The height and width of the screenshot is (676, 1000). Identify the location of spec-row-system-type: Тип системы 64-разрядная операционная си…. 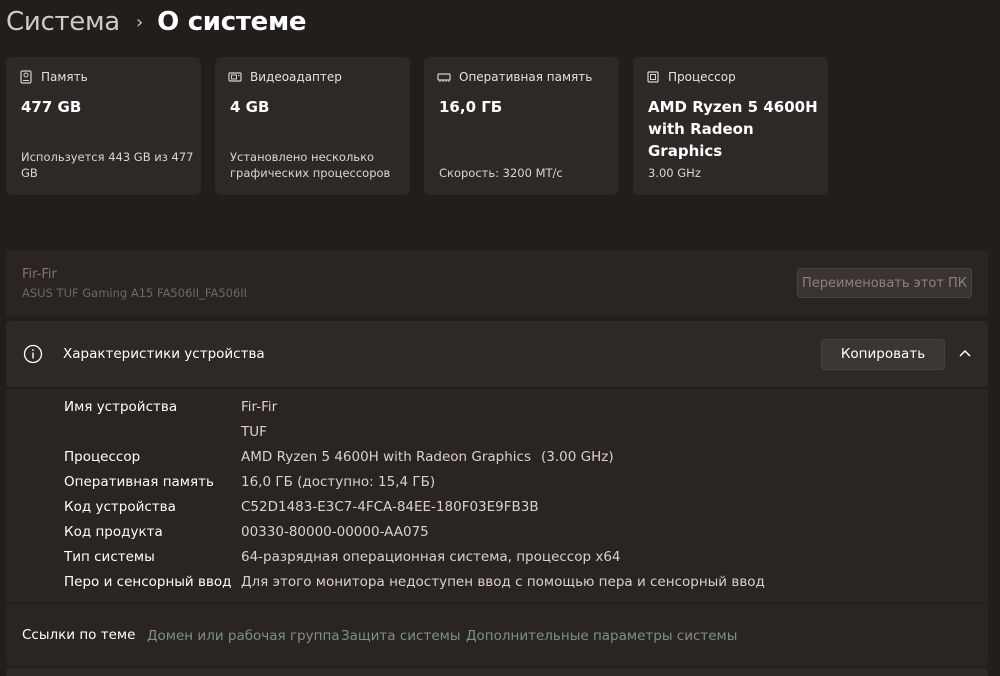
(497, 560).